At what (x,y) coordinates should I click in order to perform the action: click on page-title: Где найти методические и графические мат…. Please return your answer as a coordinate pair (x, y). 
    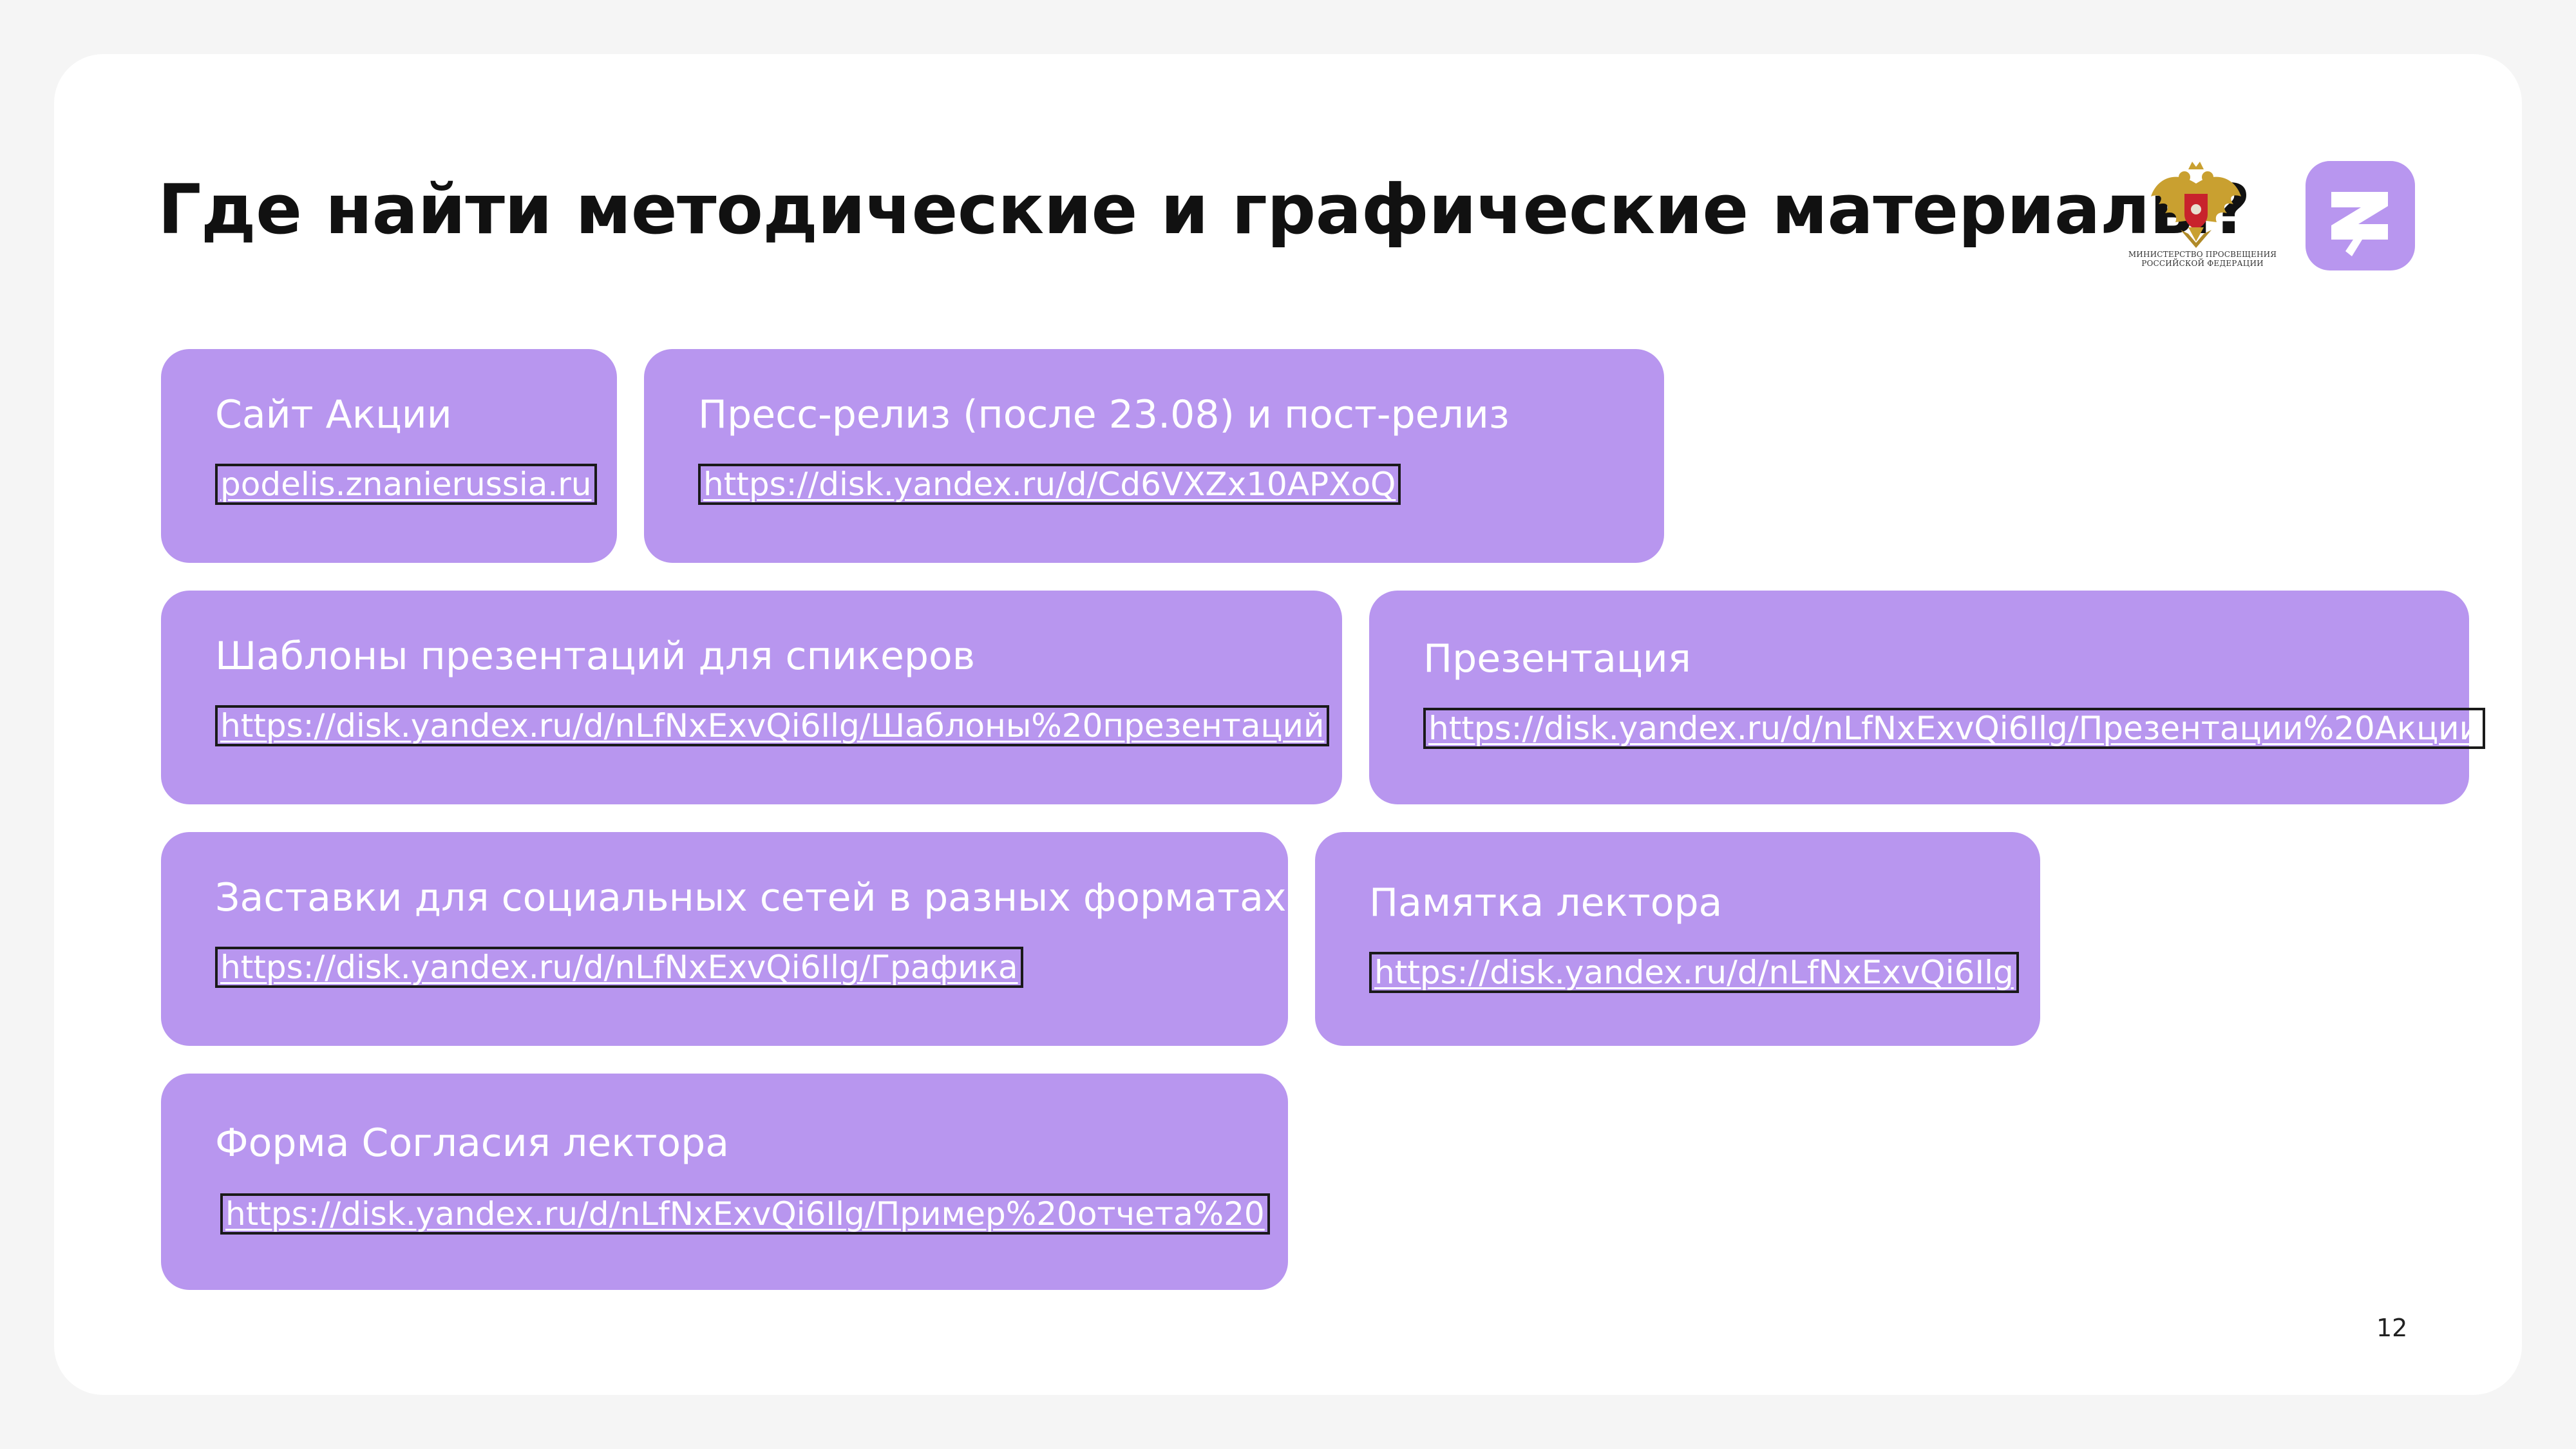
    Looking at the image, I should click on (1204, 209).